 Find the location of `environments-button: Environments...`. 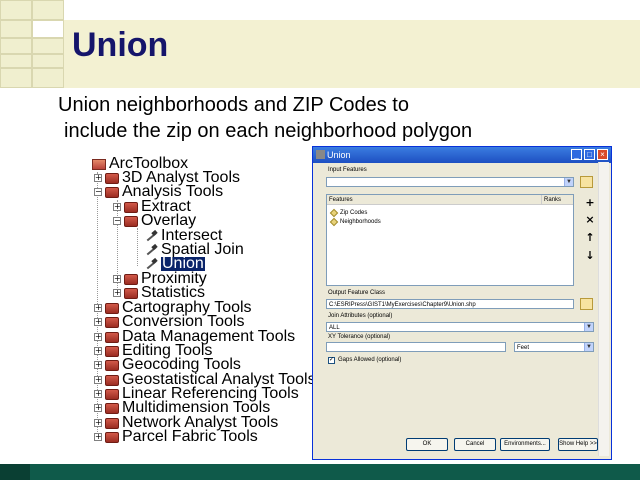

environments-button: Environments... is located at coordinates (525, 444).